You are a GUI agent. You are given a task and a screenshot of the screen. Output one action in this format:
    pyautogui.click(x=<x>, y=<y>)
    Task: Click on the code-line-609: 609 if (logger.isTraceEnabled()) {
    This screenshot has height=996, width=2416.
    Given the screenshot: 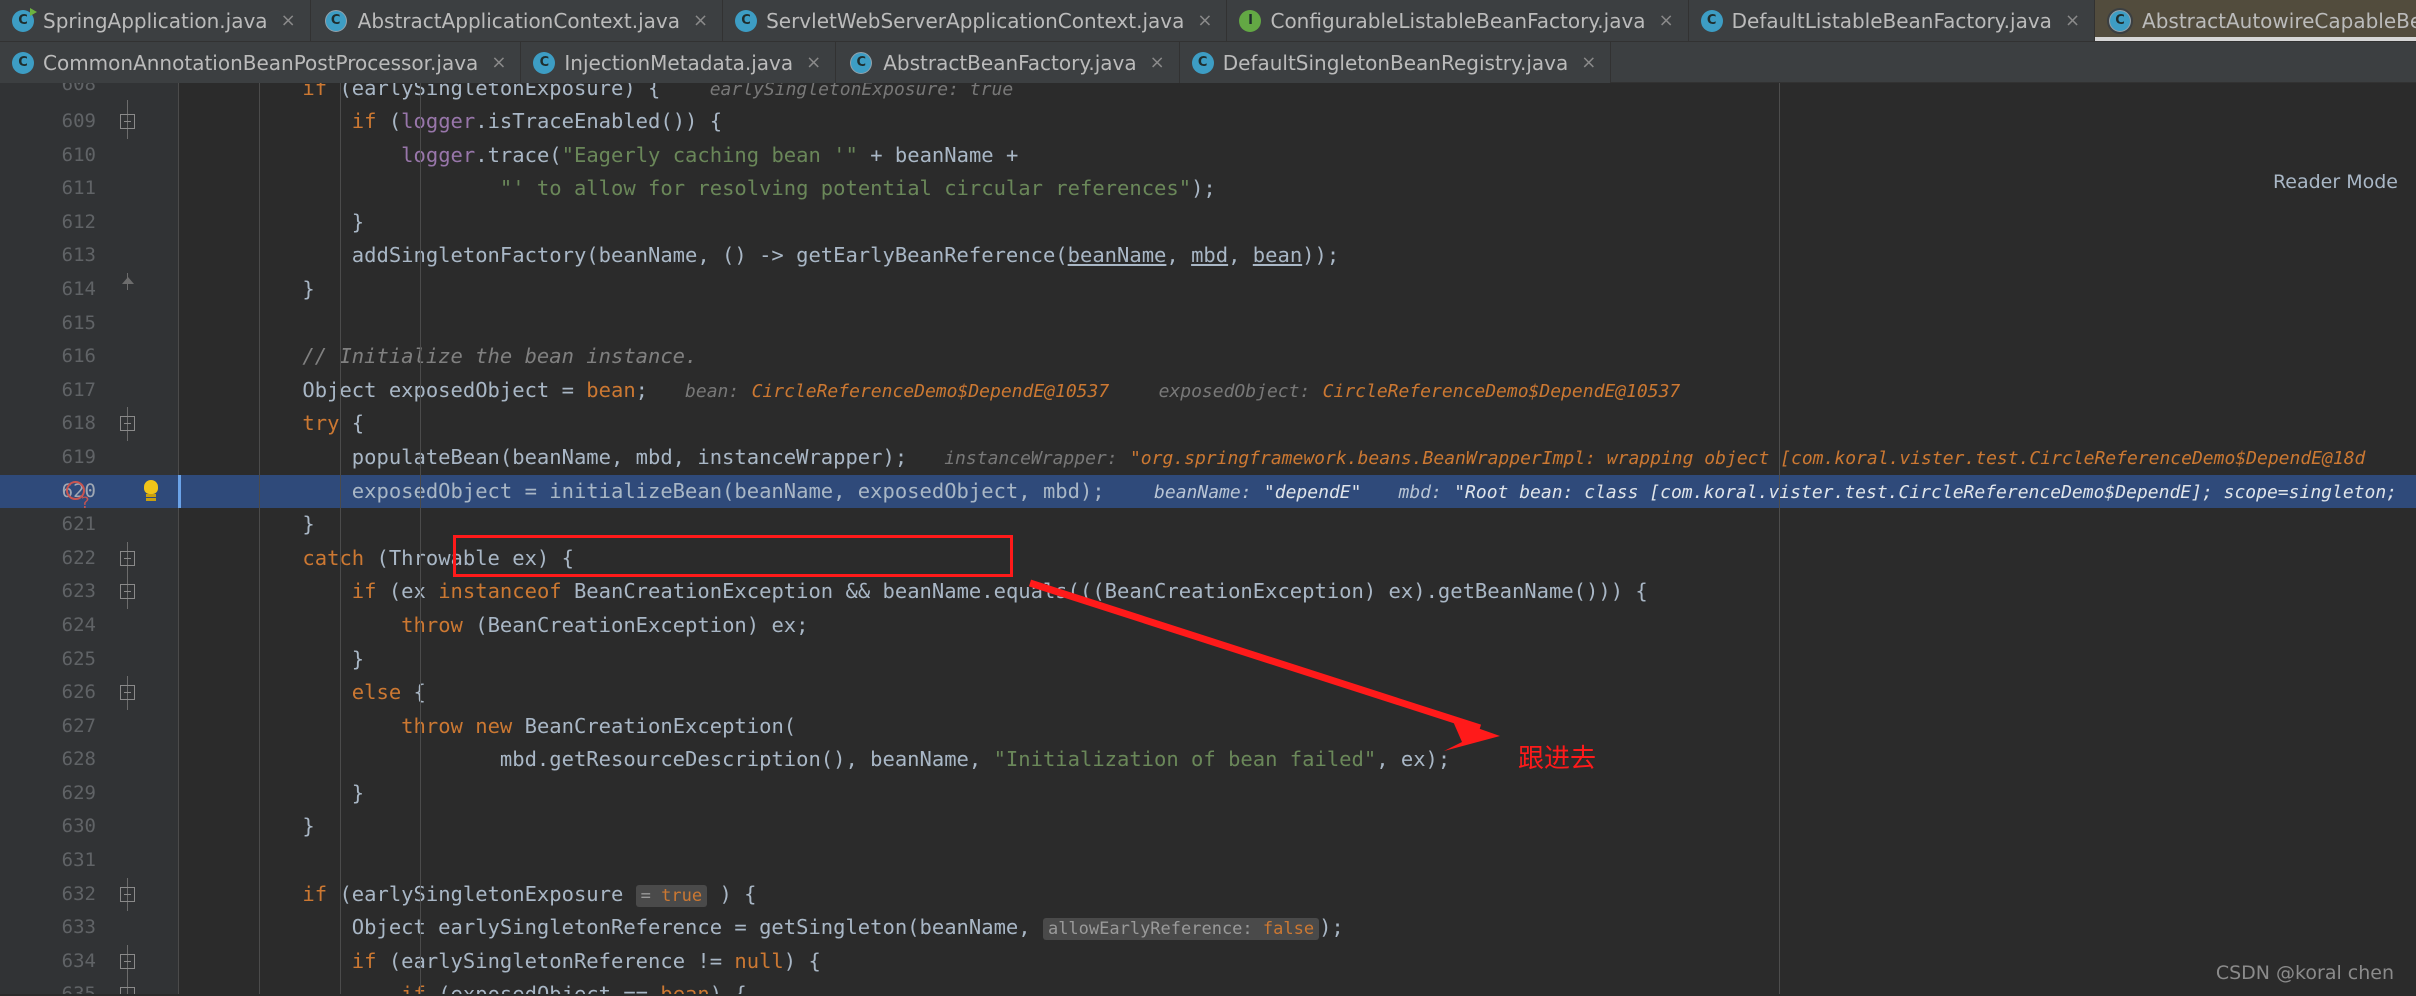 What is the action you would take?
    pyautogui.click(x=1208, y=122)
    